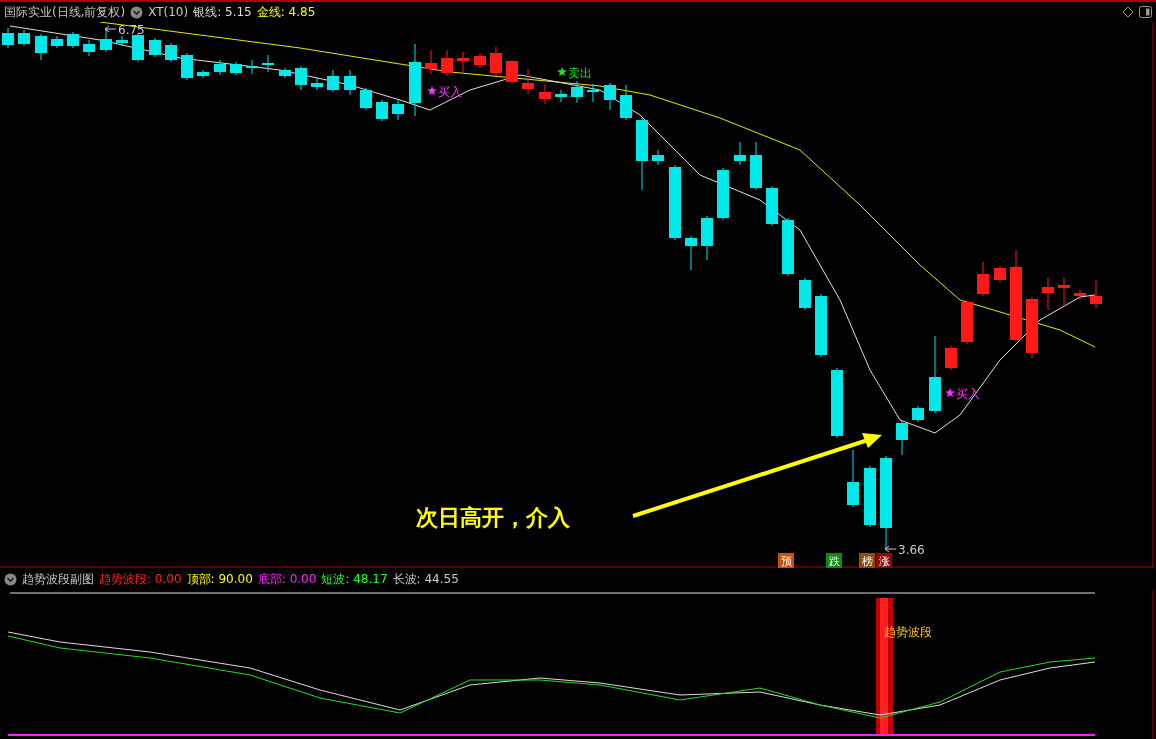 The image size is (1156, 739). I want to click on indicator-title: 趋势波段副图, so click(58, 579).